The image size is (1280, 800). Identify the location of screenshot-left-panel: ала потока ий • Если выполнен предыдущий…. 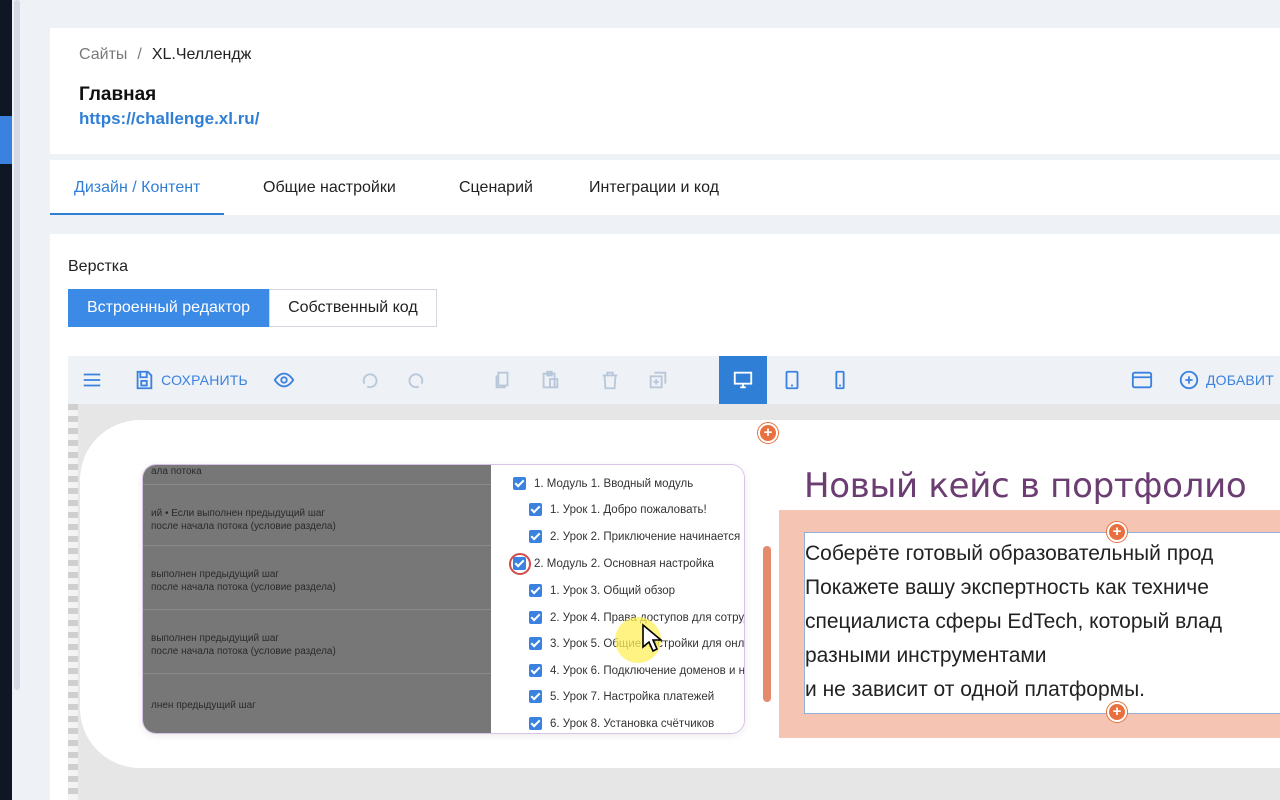
(317, 599).